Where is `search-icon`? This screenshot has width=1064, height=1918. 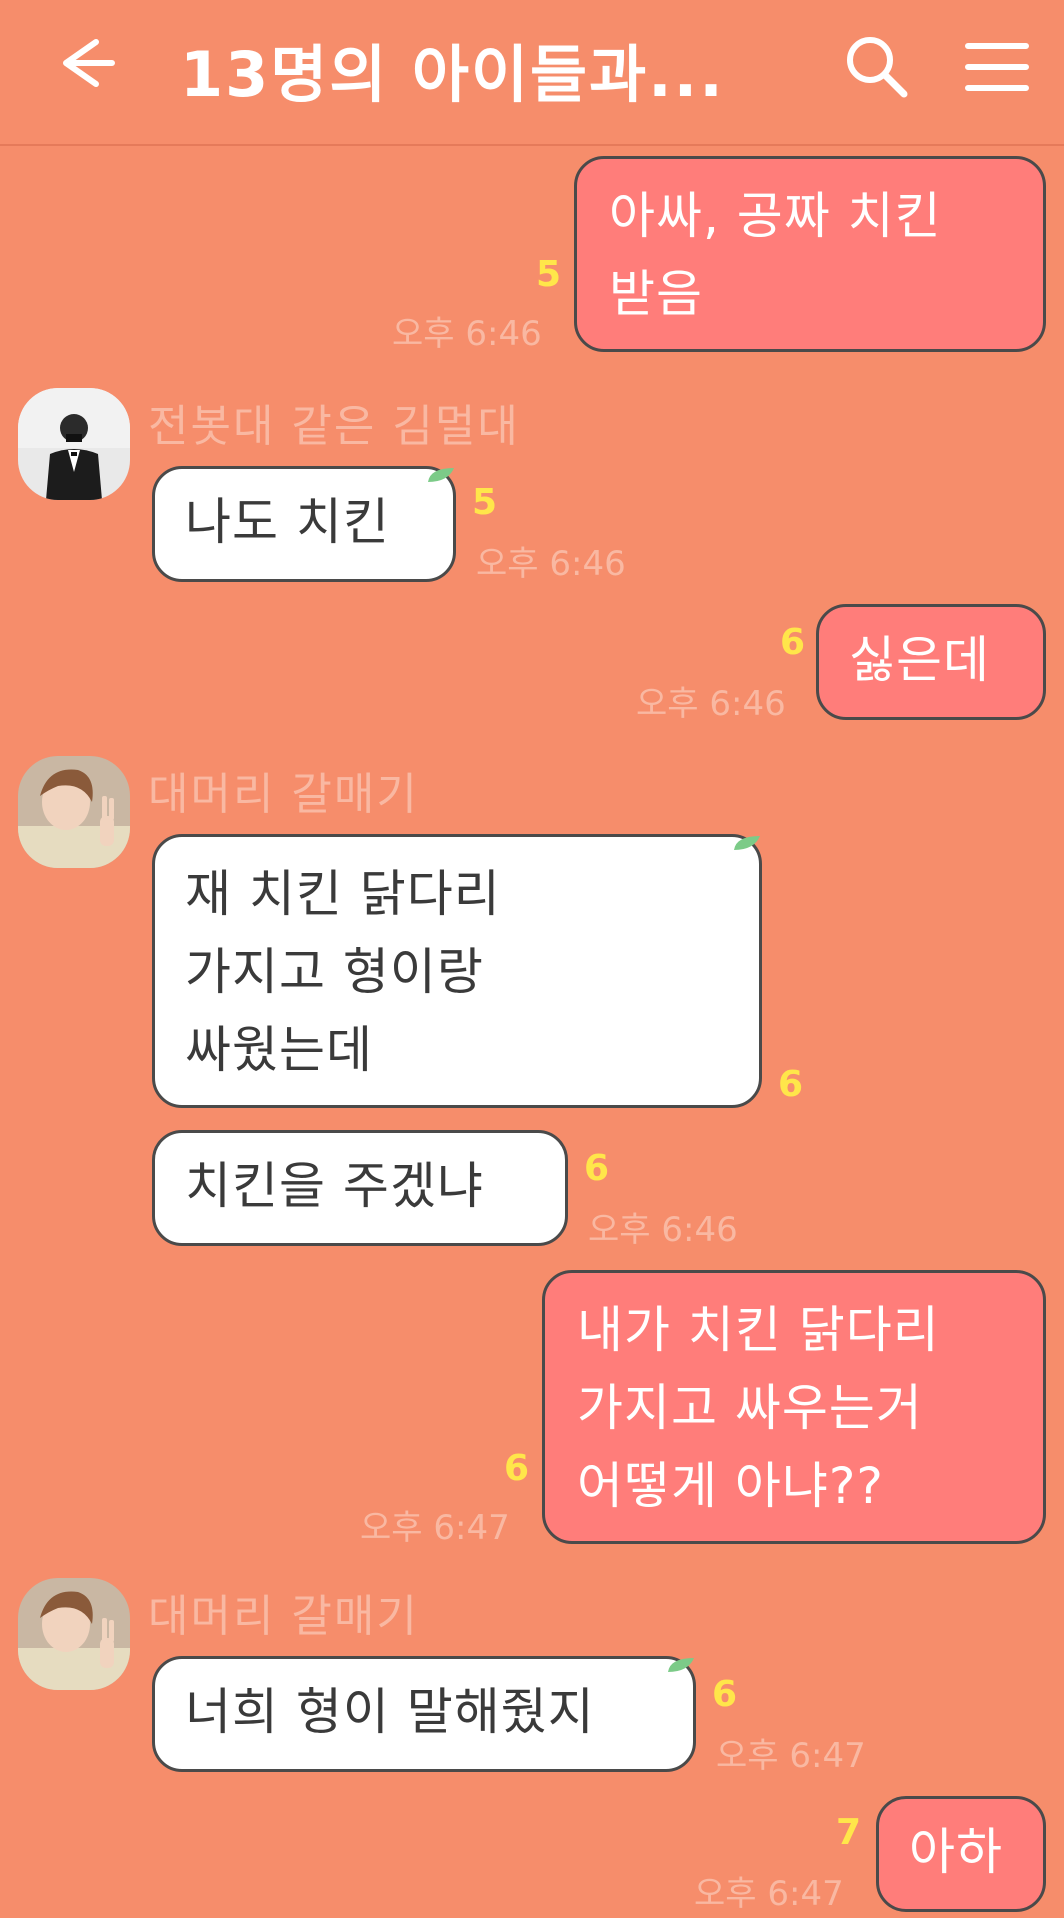 search-icon is located at coordinates (877, 67).